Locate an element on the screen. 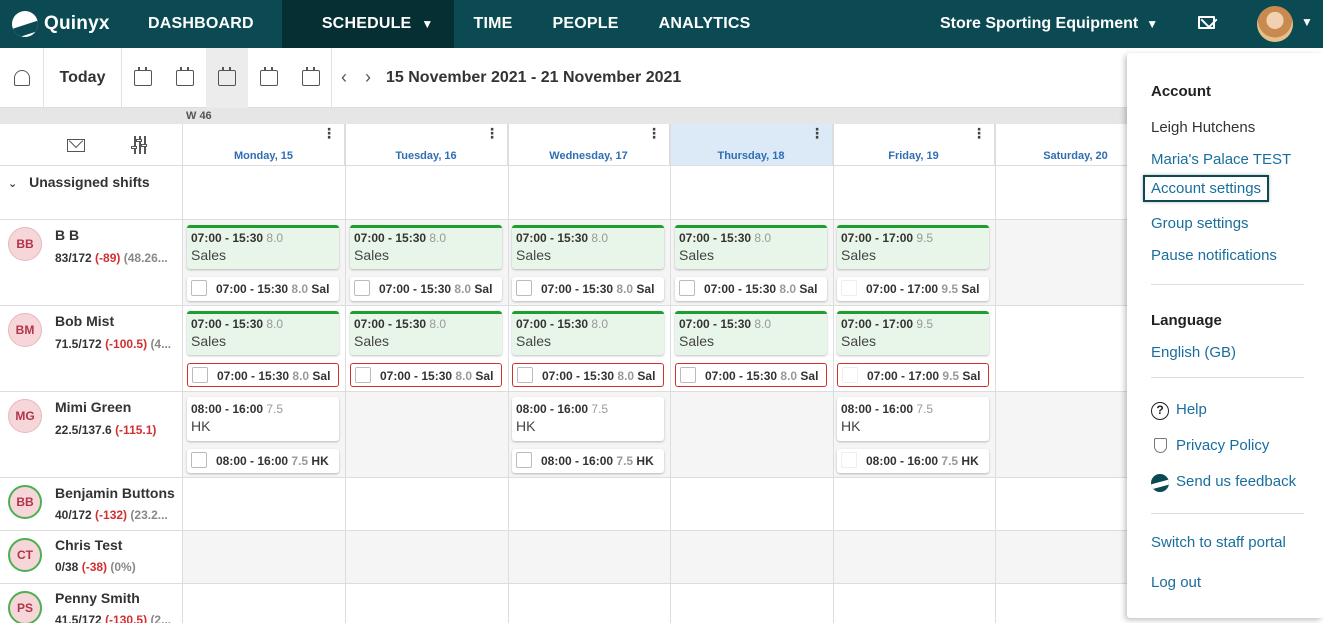 The image size is (1323, 623). nav-time: TIME is located at coordinates (493, 24).